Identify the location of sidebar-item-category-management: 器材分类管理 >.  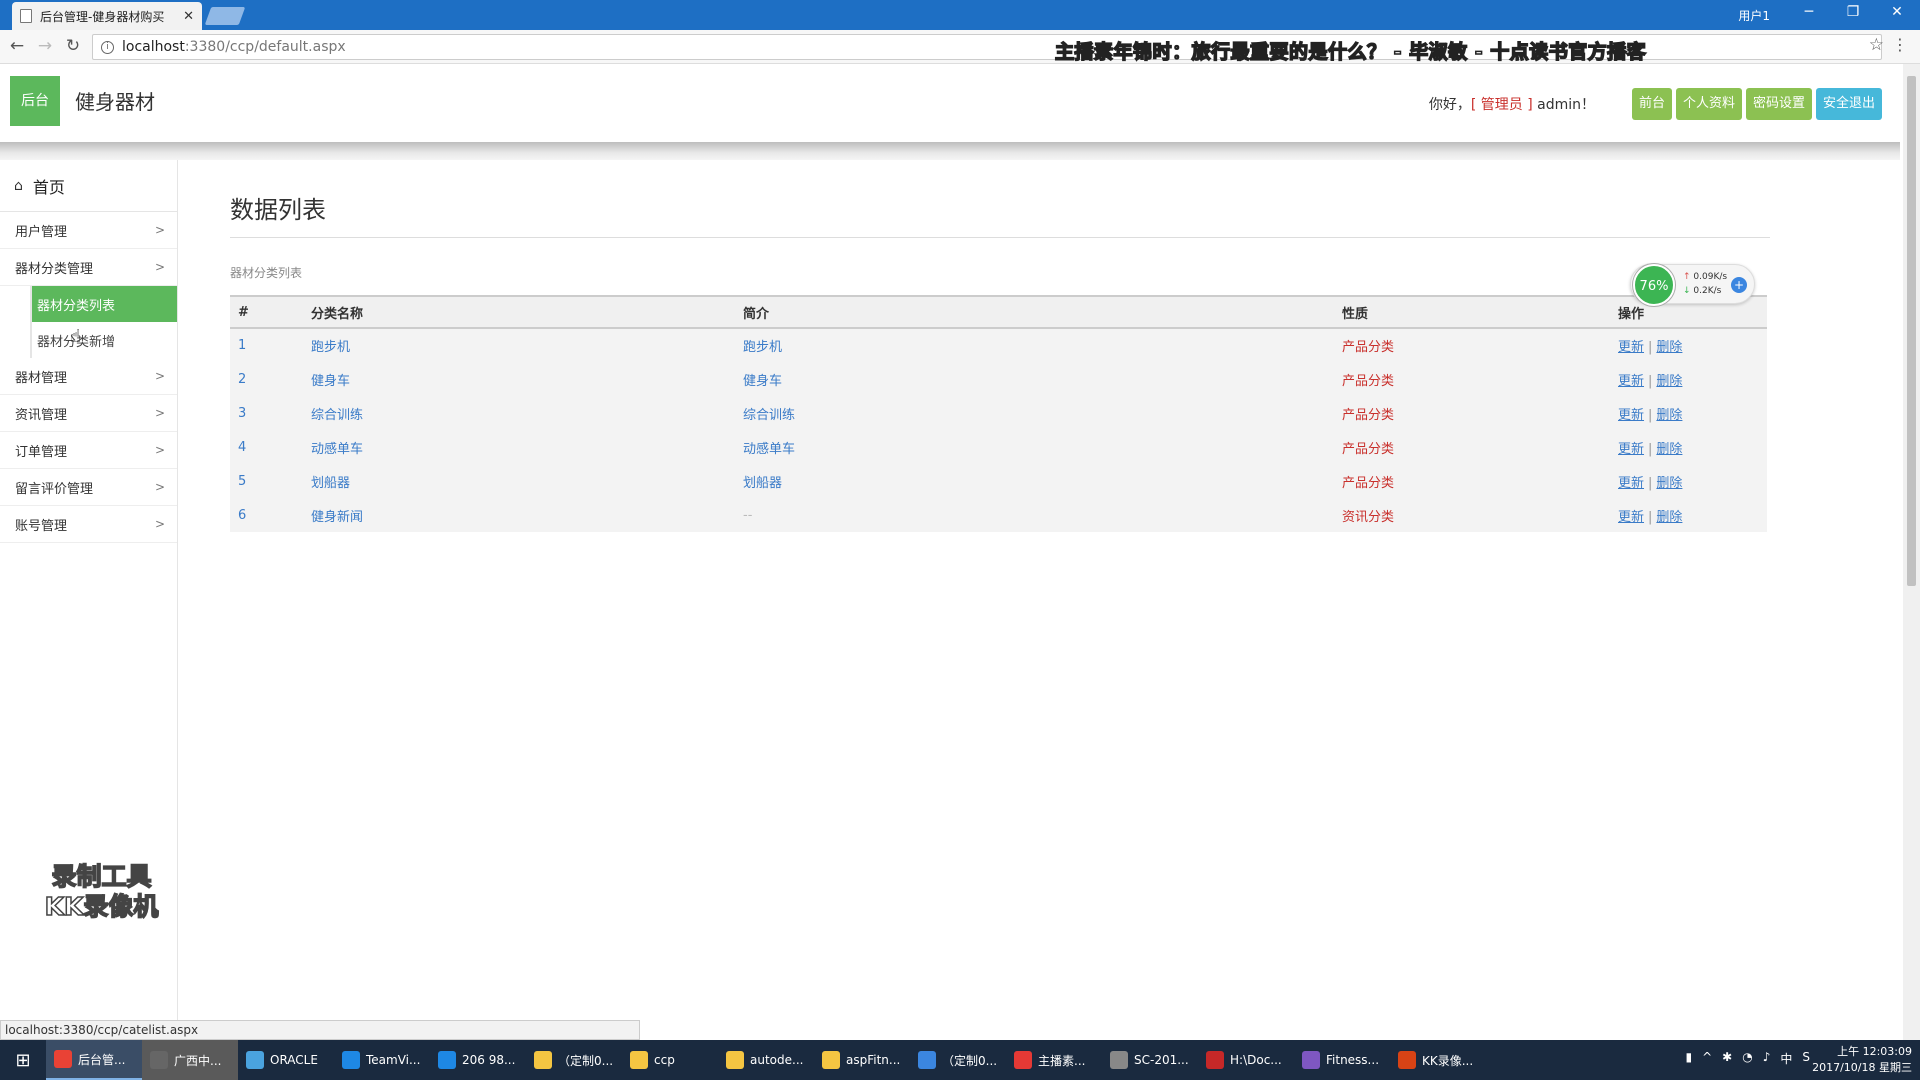
(88, 267).